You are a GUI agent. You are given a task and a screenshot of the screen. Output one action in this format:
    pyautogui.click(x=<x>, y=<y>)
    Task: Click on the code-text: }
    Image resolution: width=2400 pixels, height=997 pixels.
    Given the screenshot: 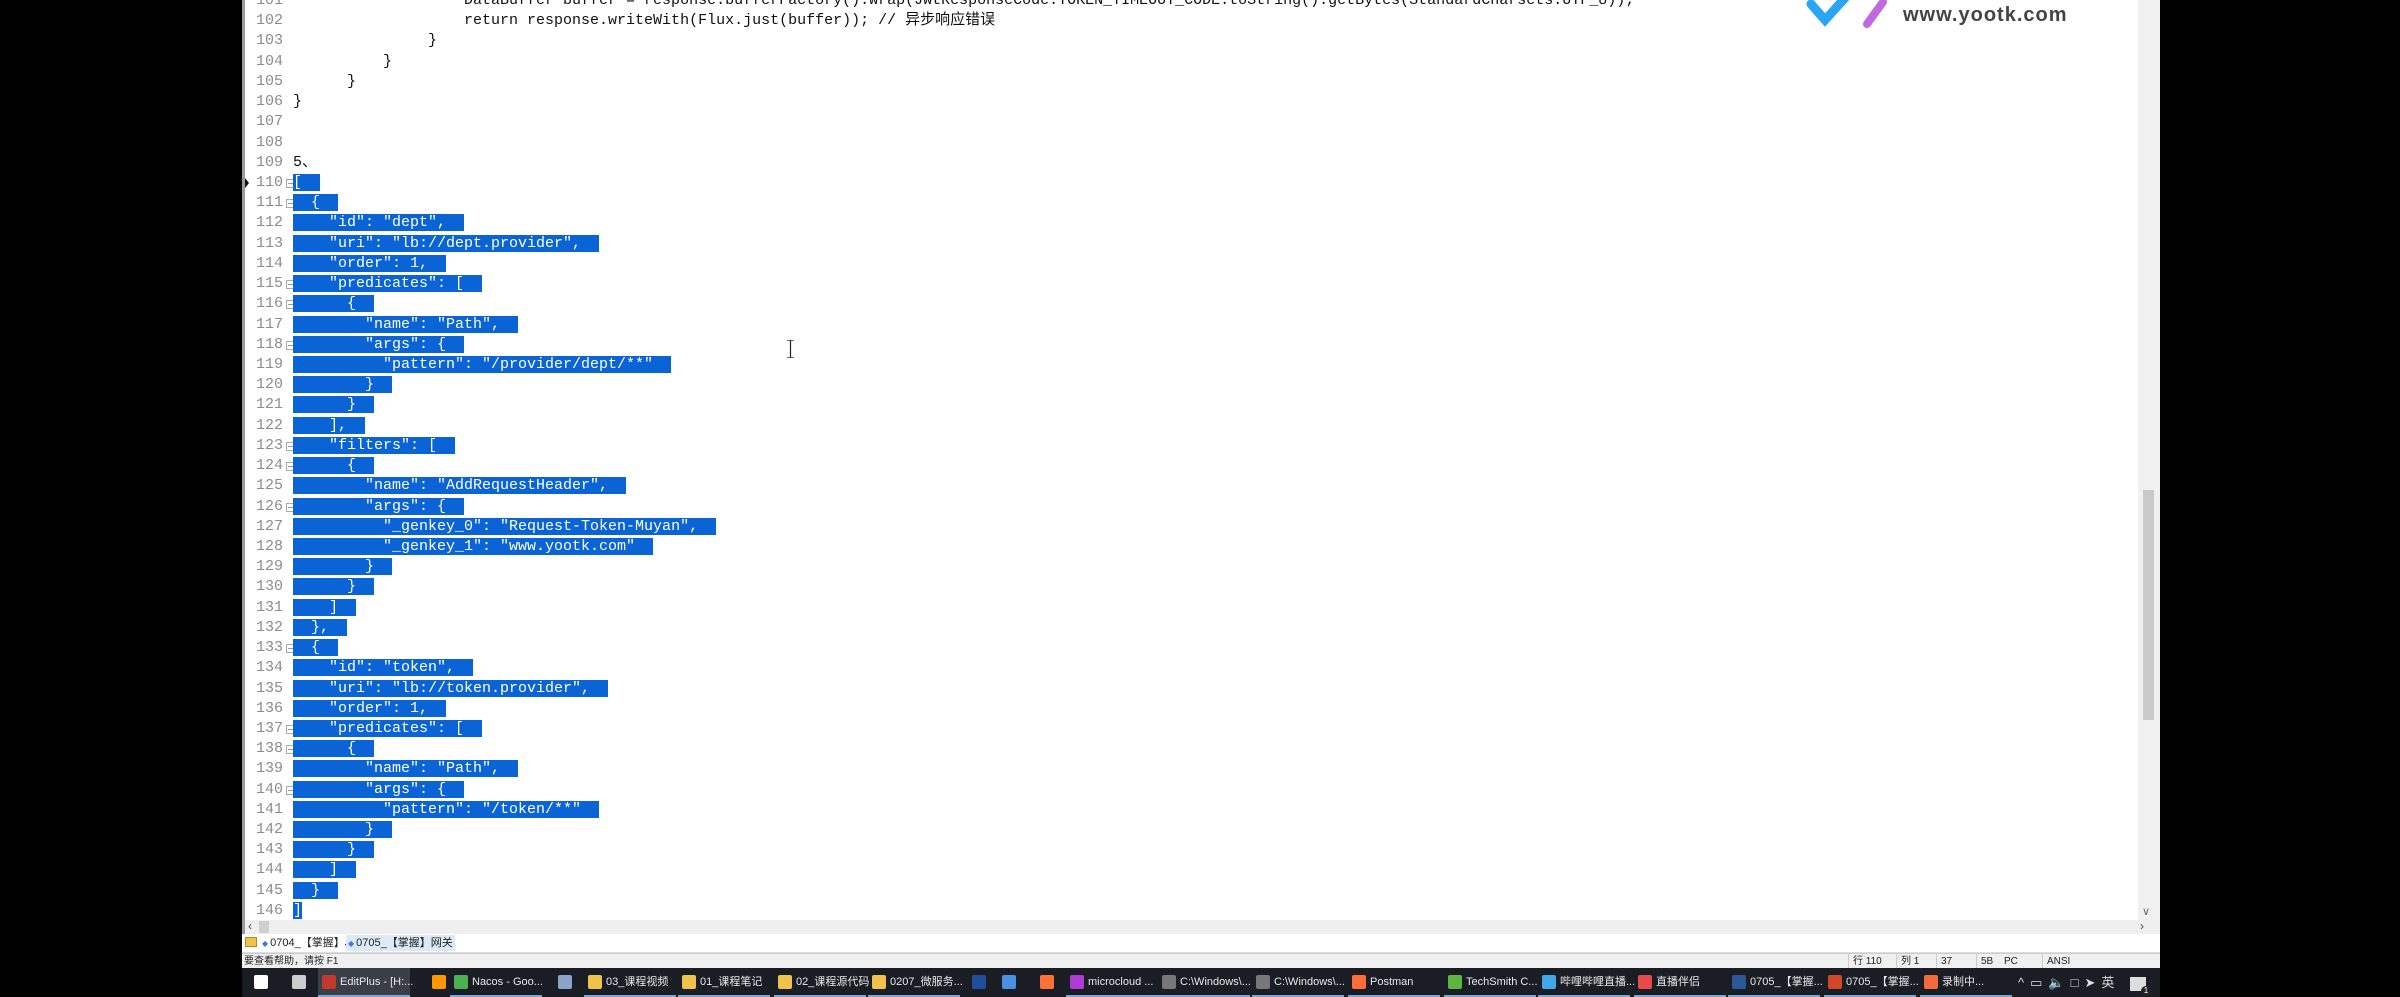 What is the action you would take?
    pyautogui.click(x=343, y=385)
    